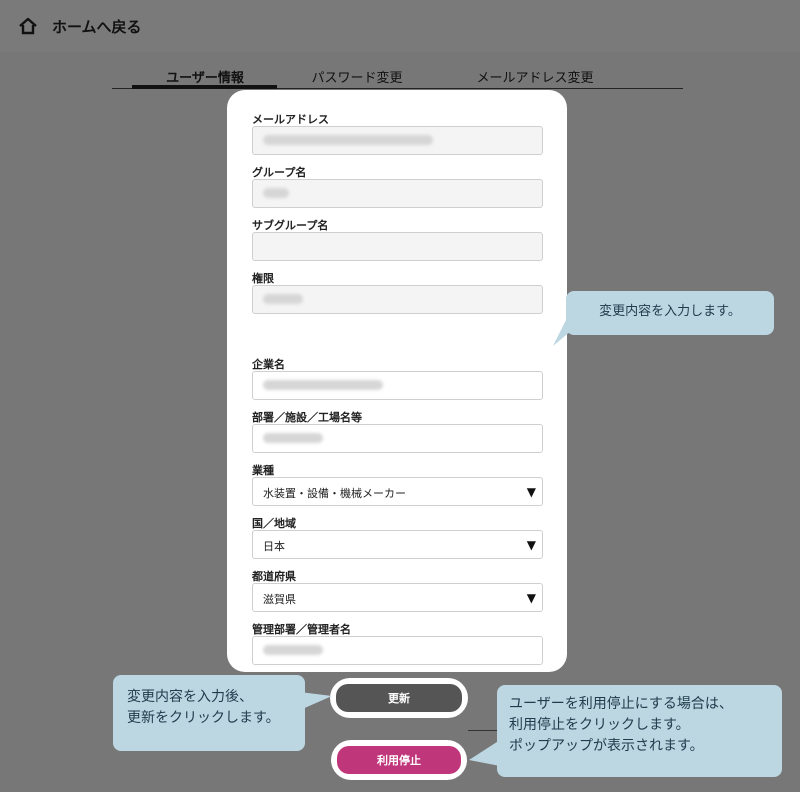 The width and height of the screenshot is (800, 792). What do you see at coordinates (279, 599) in the screenshot?
I see `prefecture-value: 滋賀県` at bounding box center [279, 599].